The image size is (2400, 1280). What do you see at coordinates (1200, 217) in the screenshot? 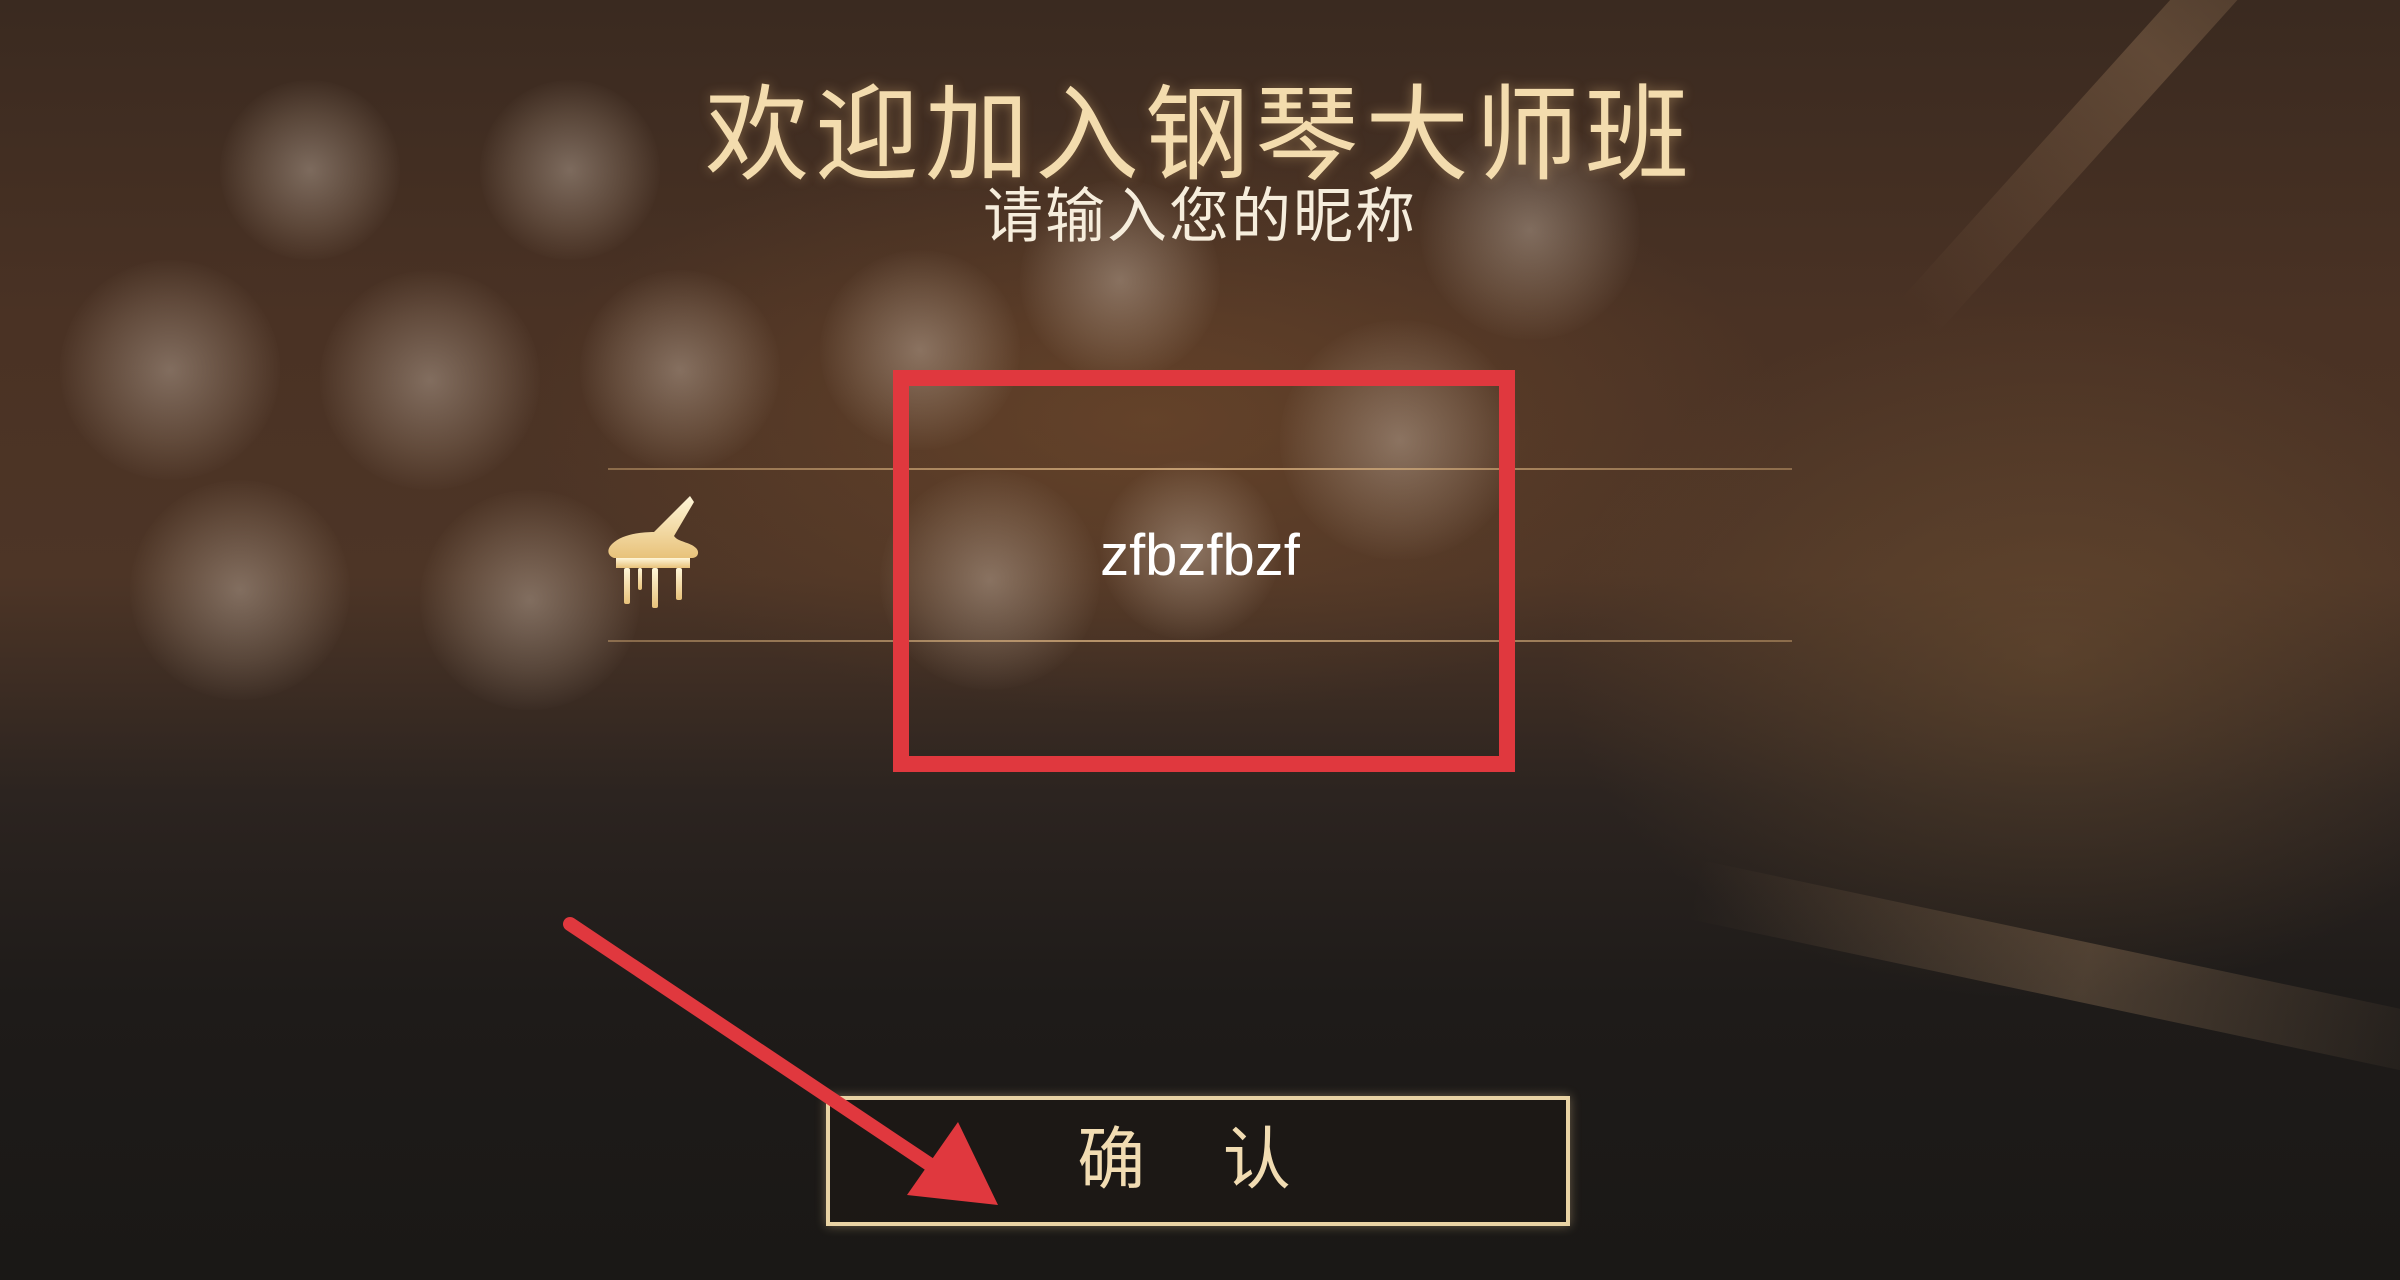
I see `nickname-prompt: 请输入您的昵称` at bounding box center [1200, 217].